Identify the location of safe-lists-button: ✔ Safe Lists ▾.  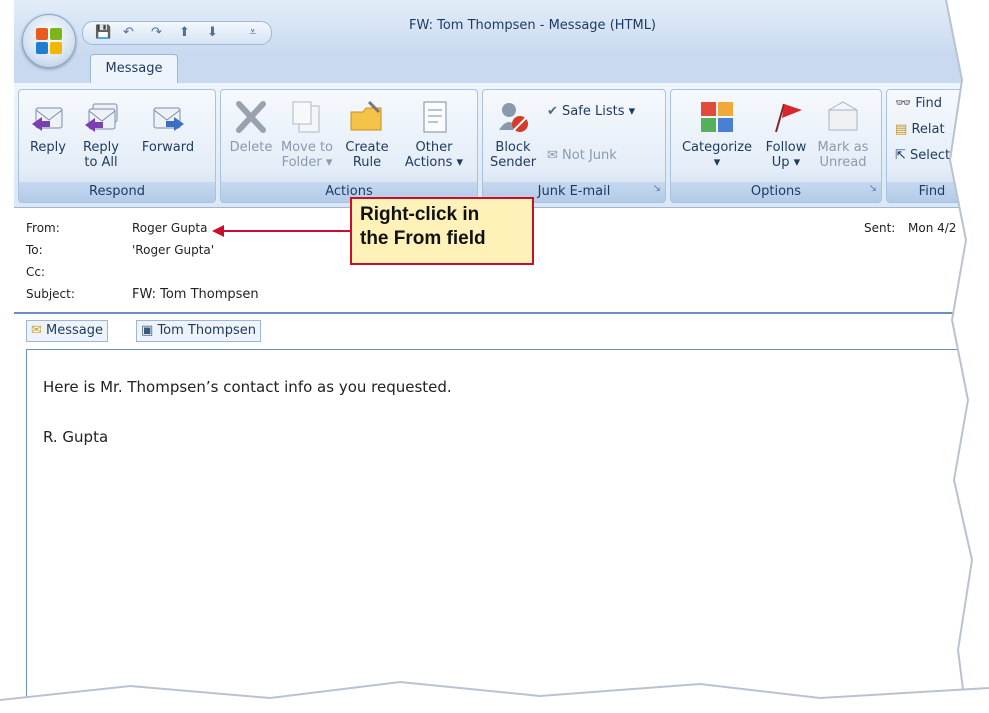
(591, 111).